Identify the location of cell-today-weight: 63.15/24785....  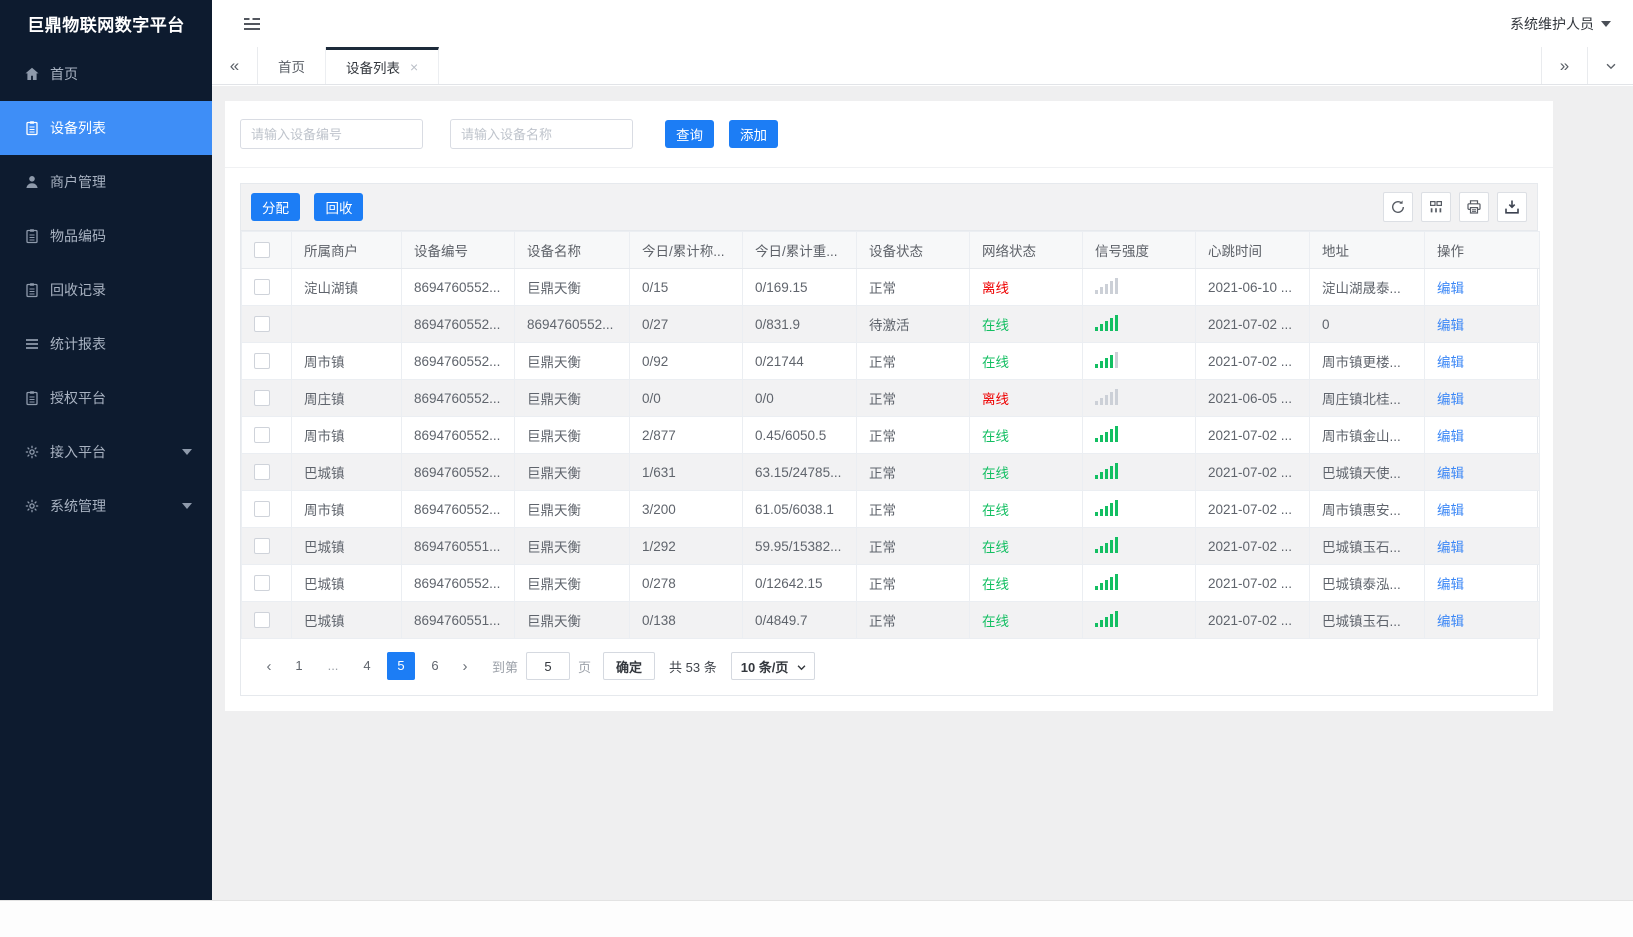
(799, 472).